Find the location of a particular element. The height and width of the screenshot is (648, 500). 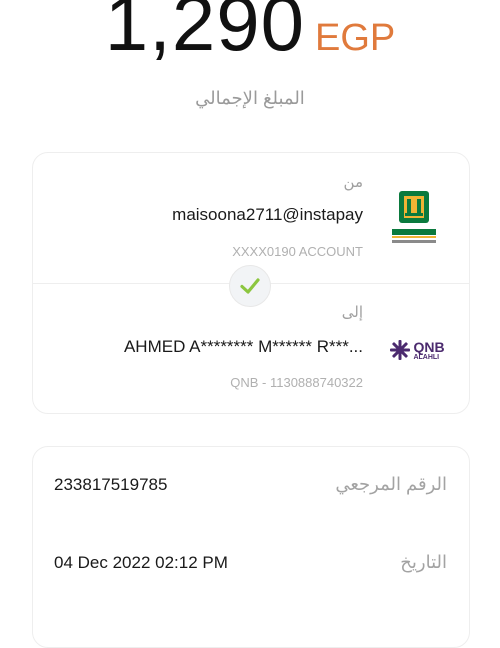

qnb-logo-icon: QNB ALAHLI is located at coordinates (417, 350).